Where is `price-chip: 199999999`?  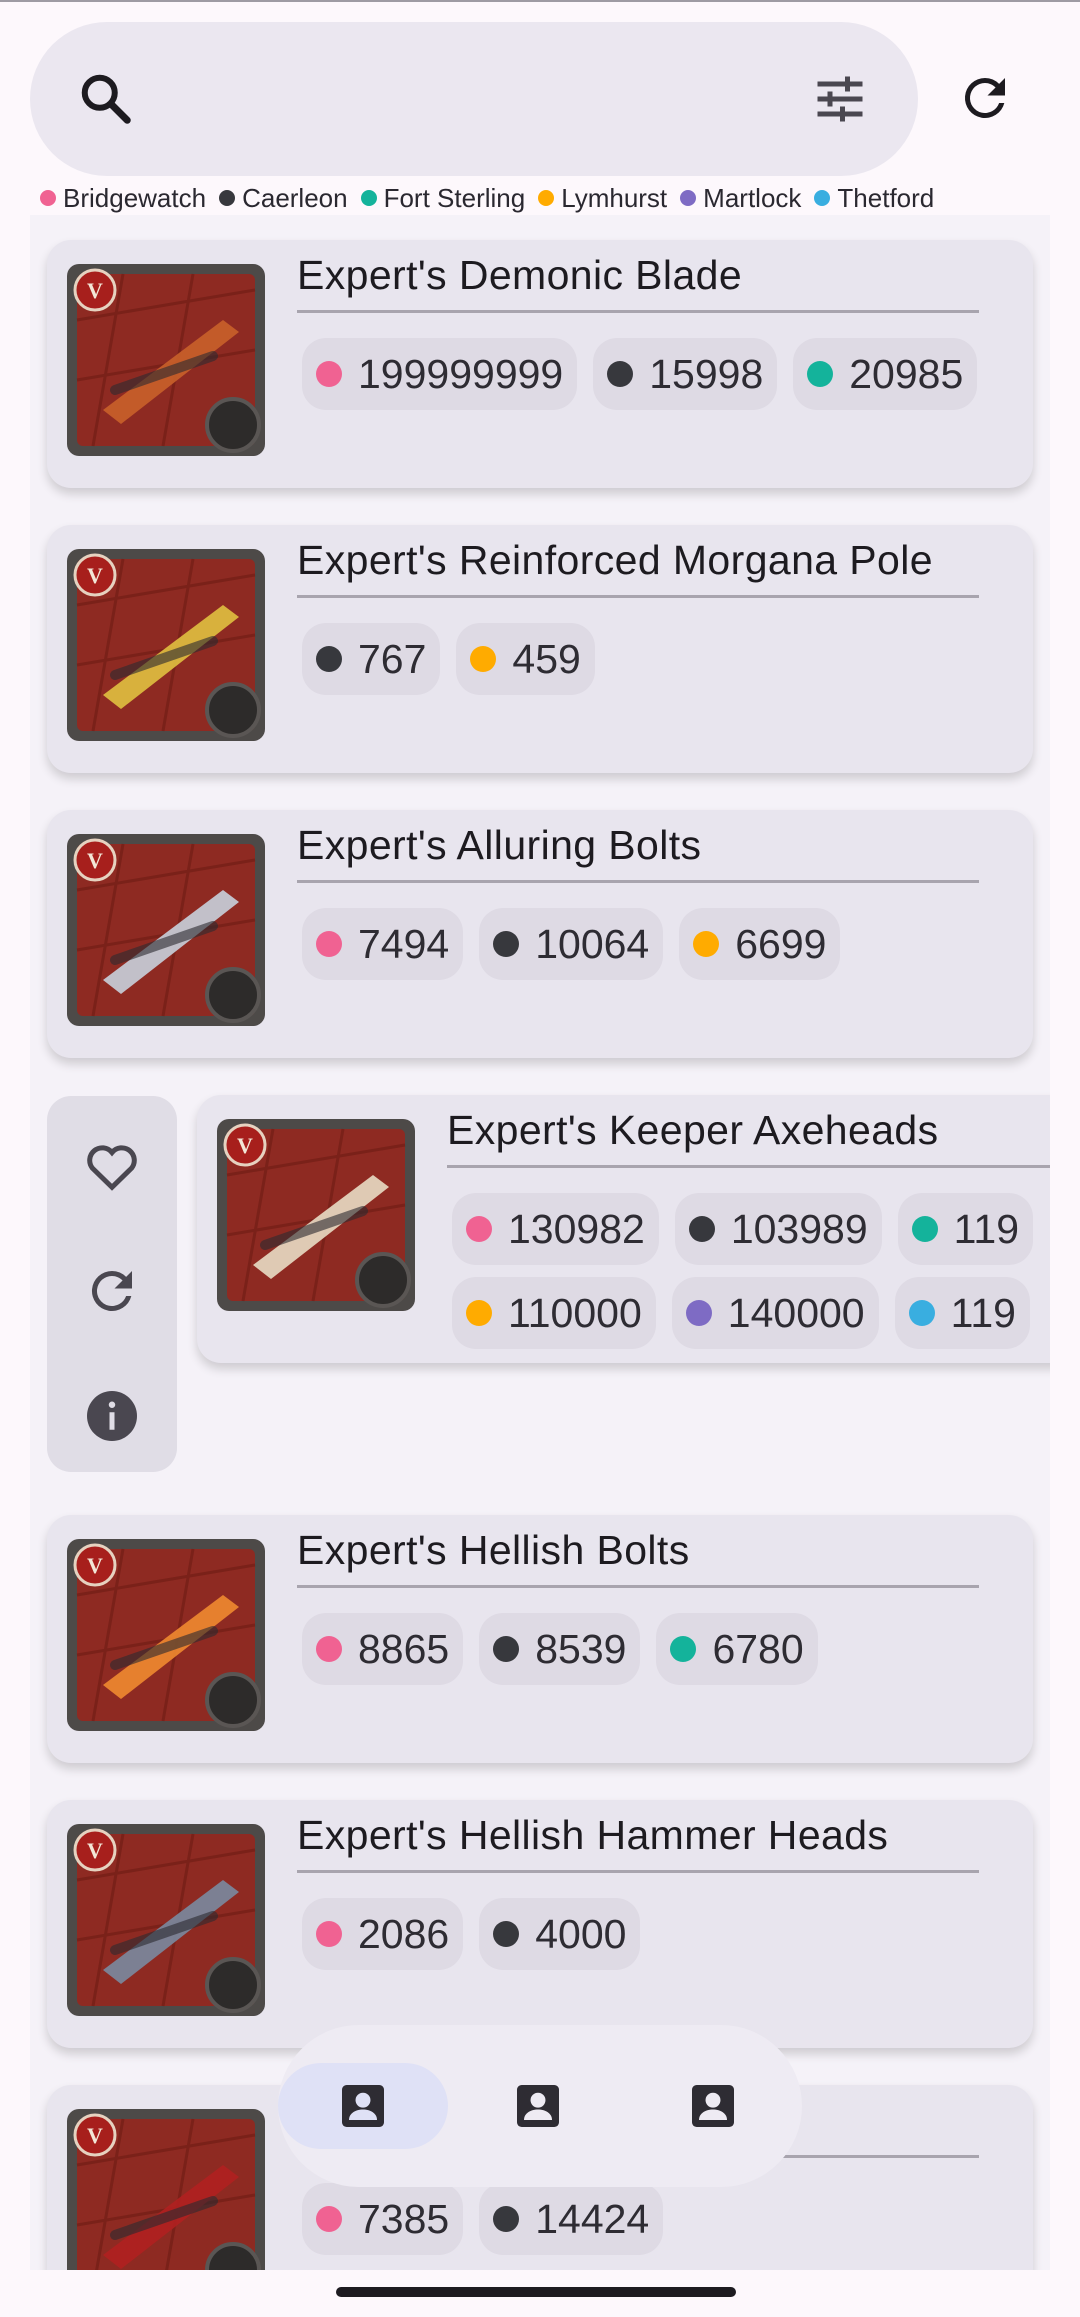 price-chip: 199999999 is located at coordinates (440, 374).